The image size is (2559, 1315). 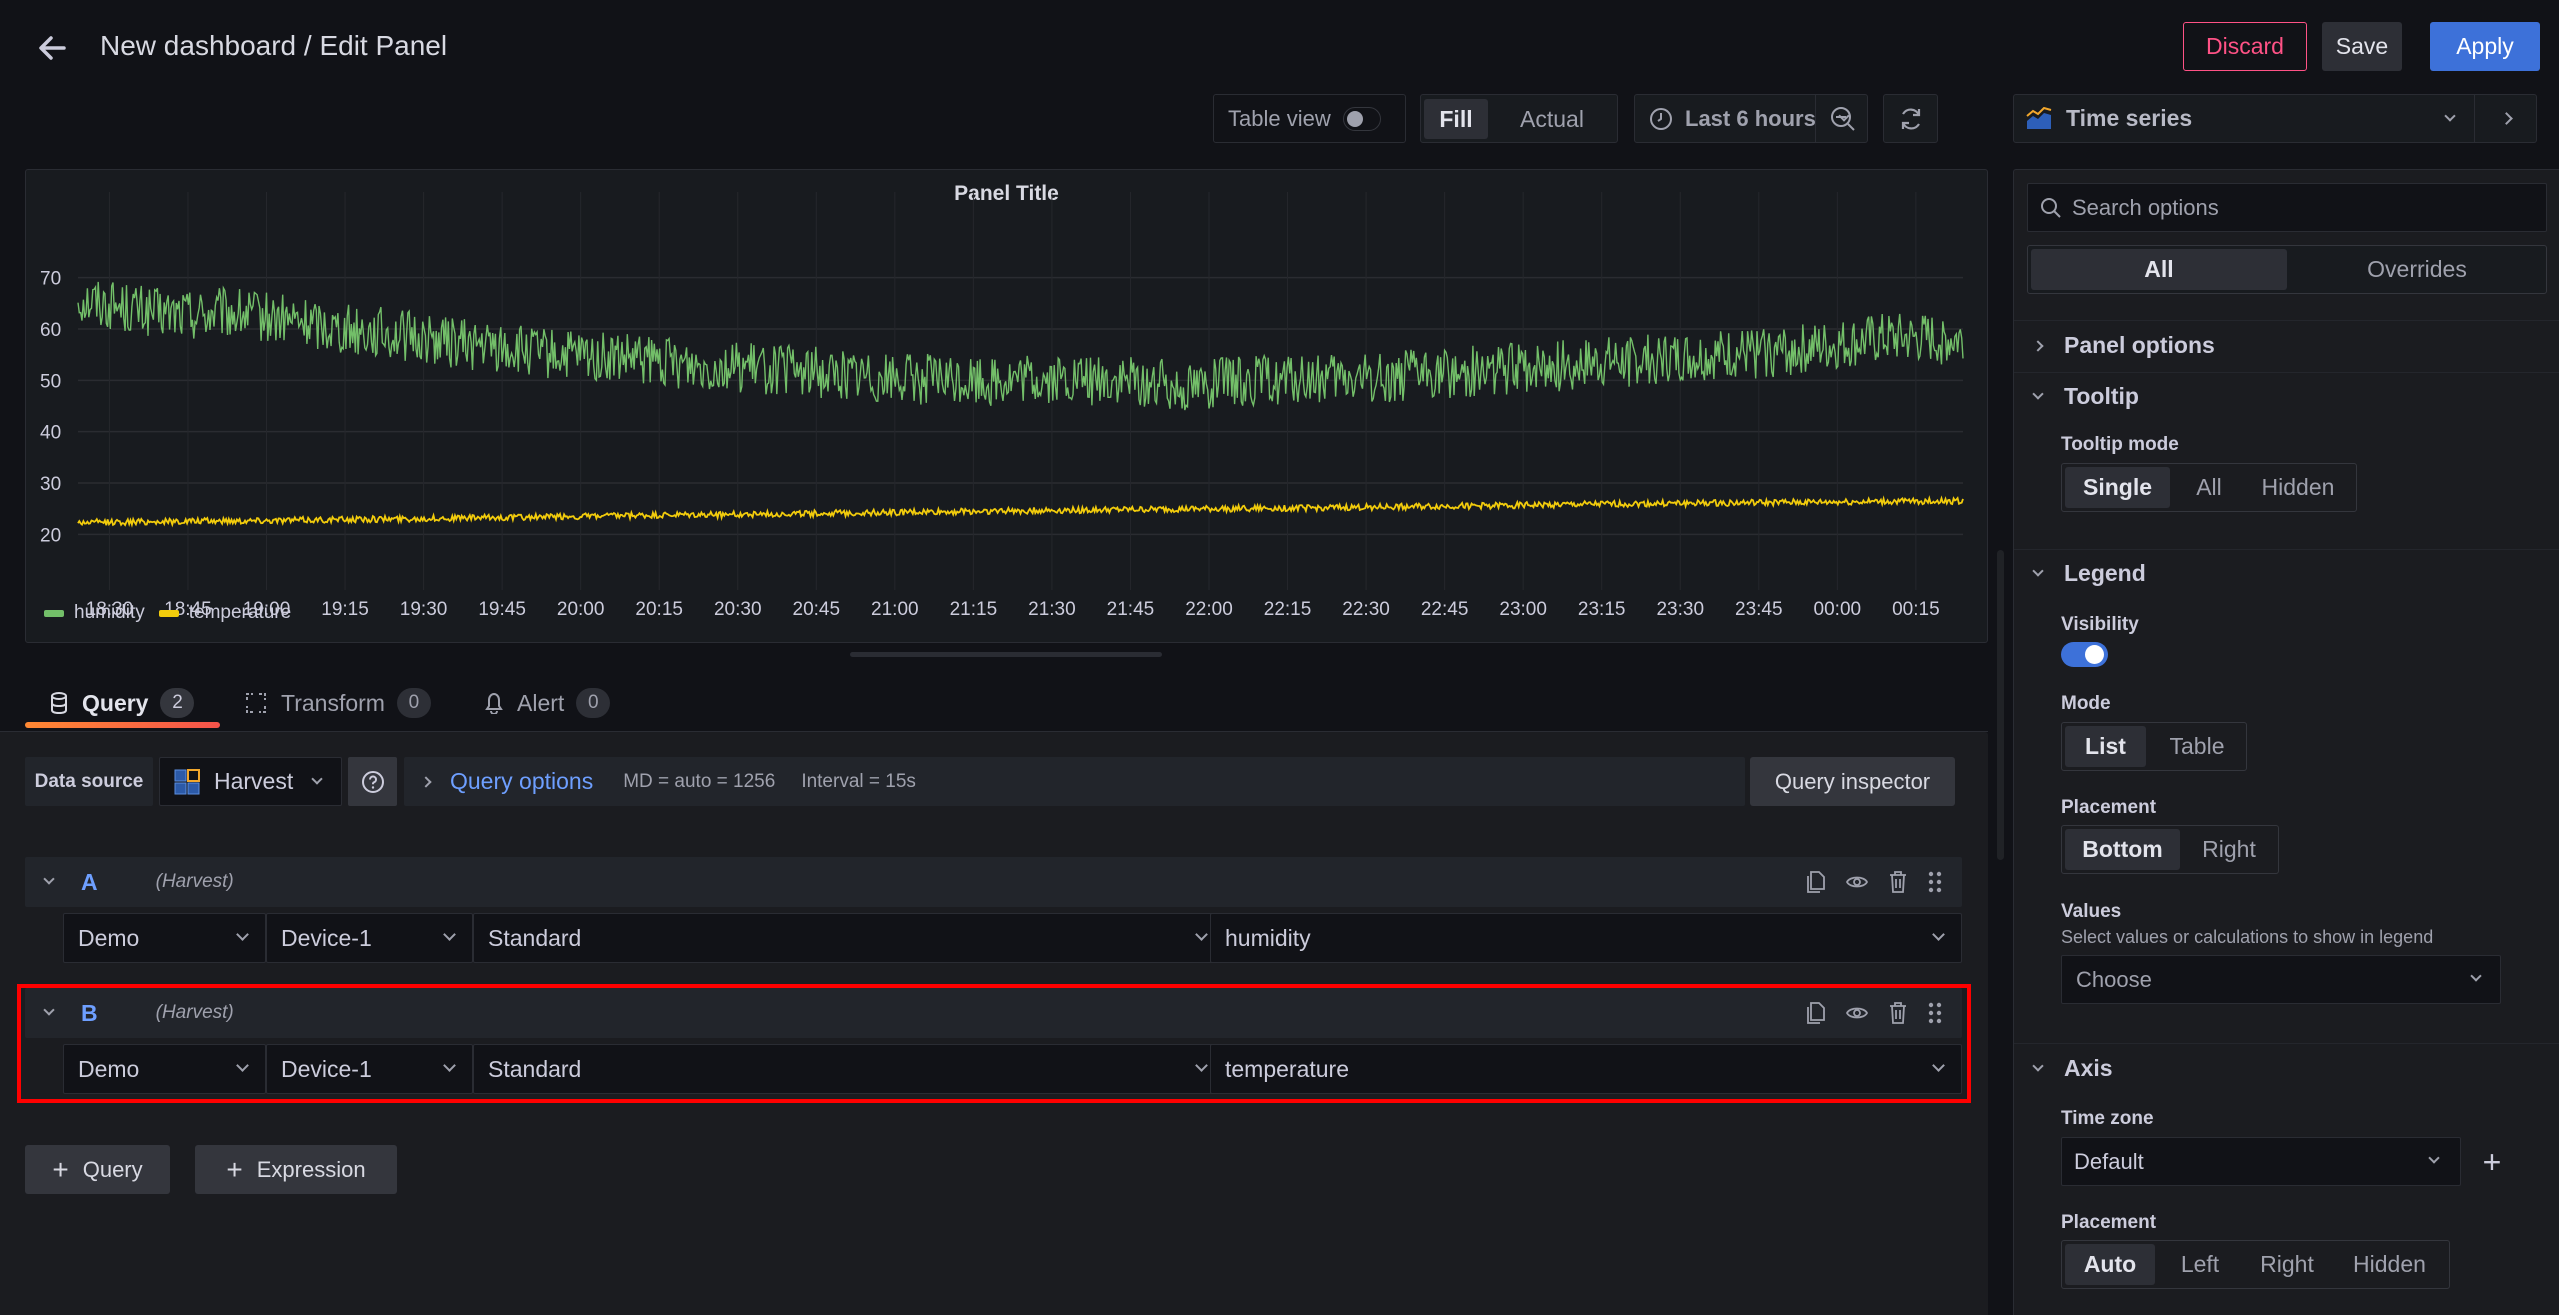 What do you see at coordinates (2492, 1162) in the screenshot?
I see `add-timezone-button: +` at bounding box center [2492, 1162].